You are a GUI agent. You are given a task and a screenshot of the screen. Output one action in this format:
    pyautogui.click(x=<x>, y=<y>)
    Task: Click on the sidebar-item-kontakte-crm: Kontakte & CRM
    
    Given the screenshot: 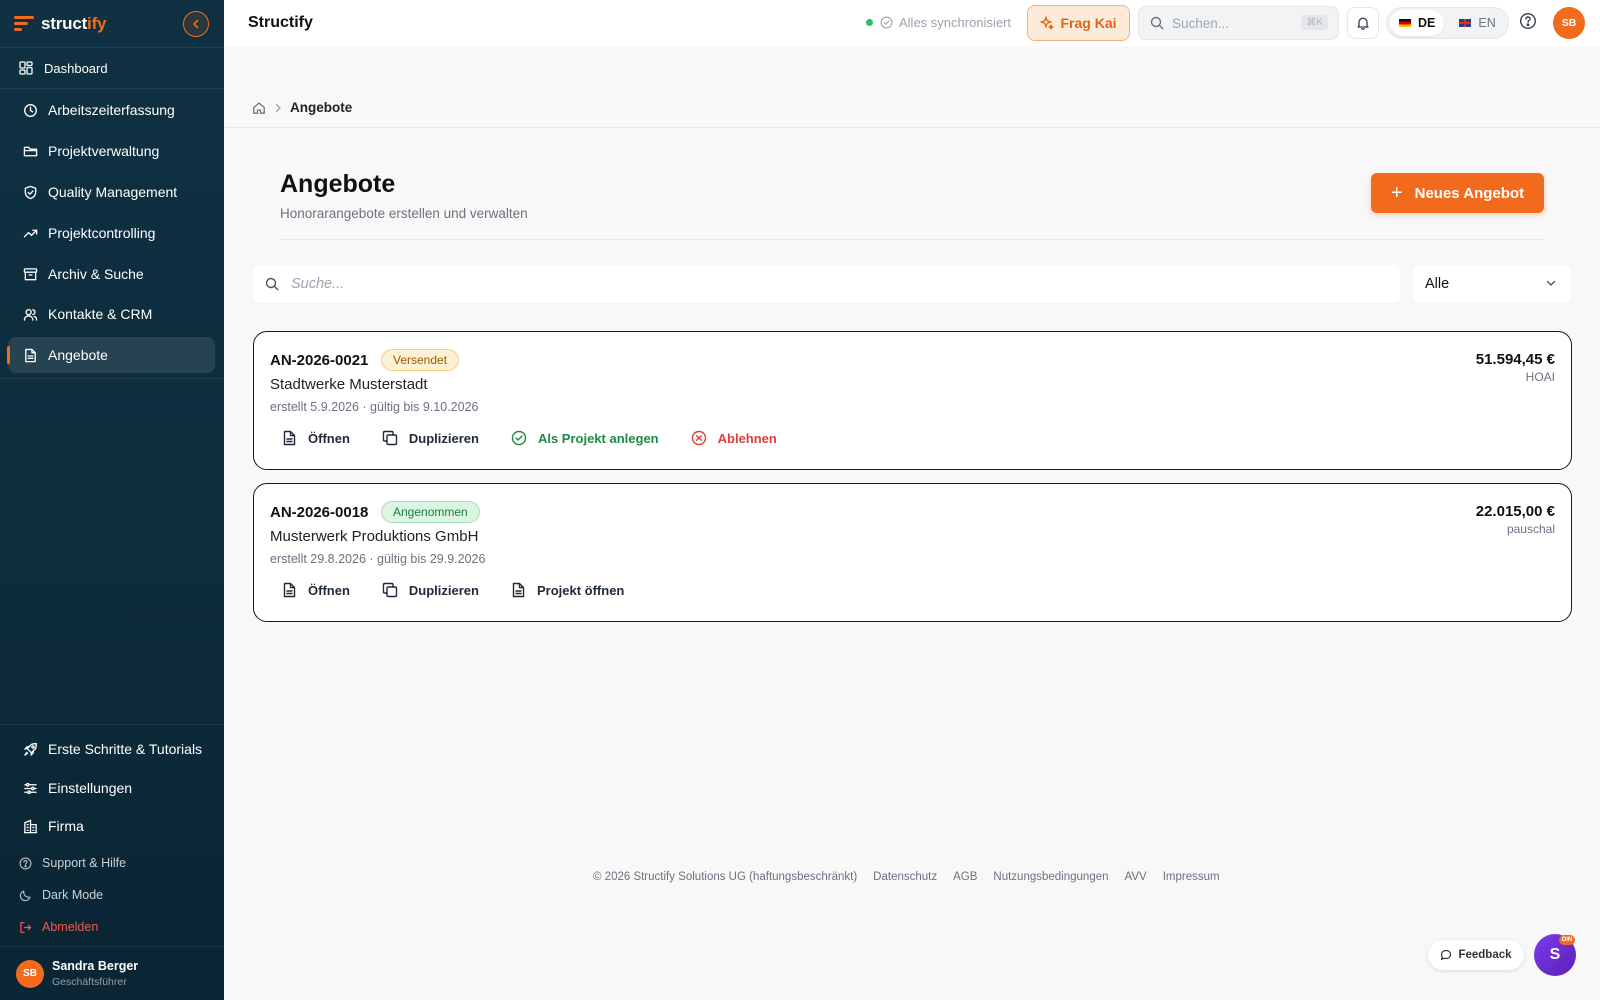 What is the action you would take?
    pyautogui.click(x=111, y=314)
    